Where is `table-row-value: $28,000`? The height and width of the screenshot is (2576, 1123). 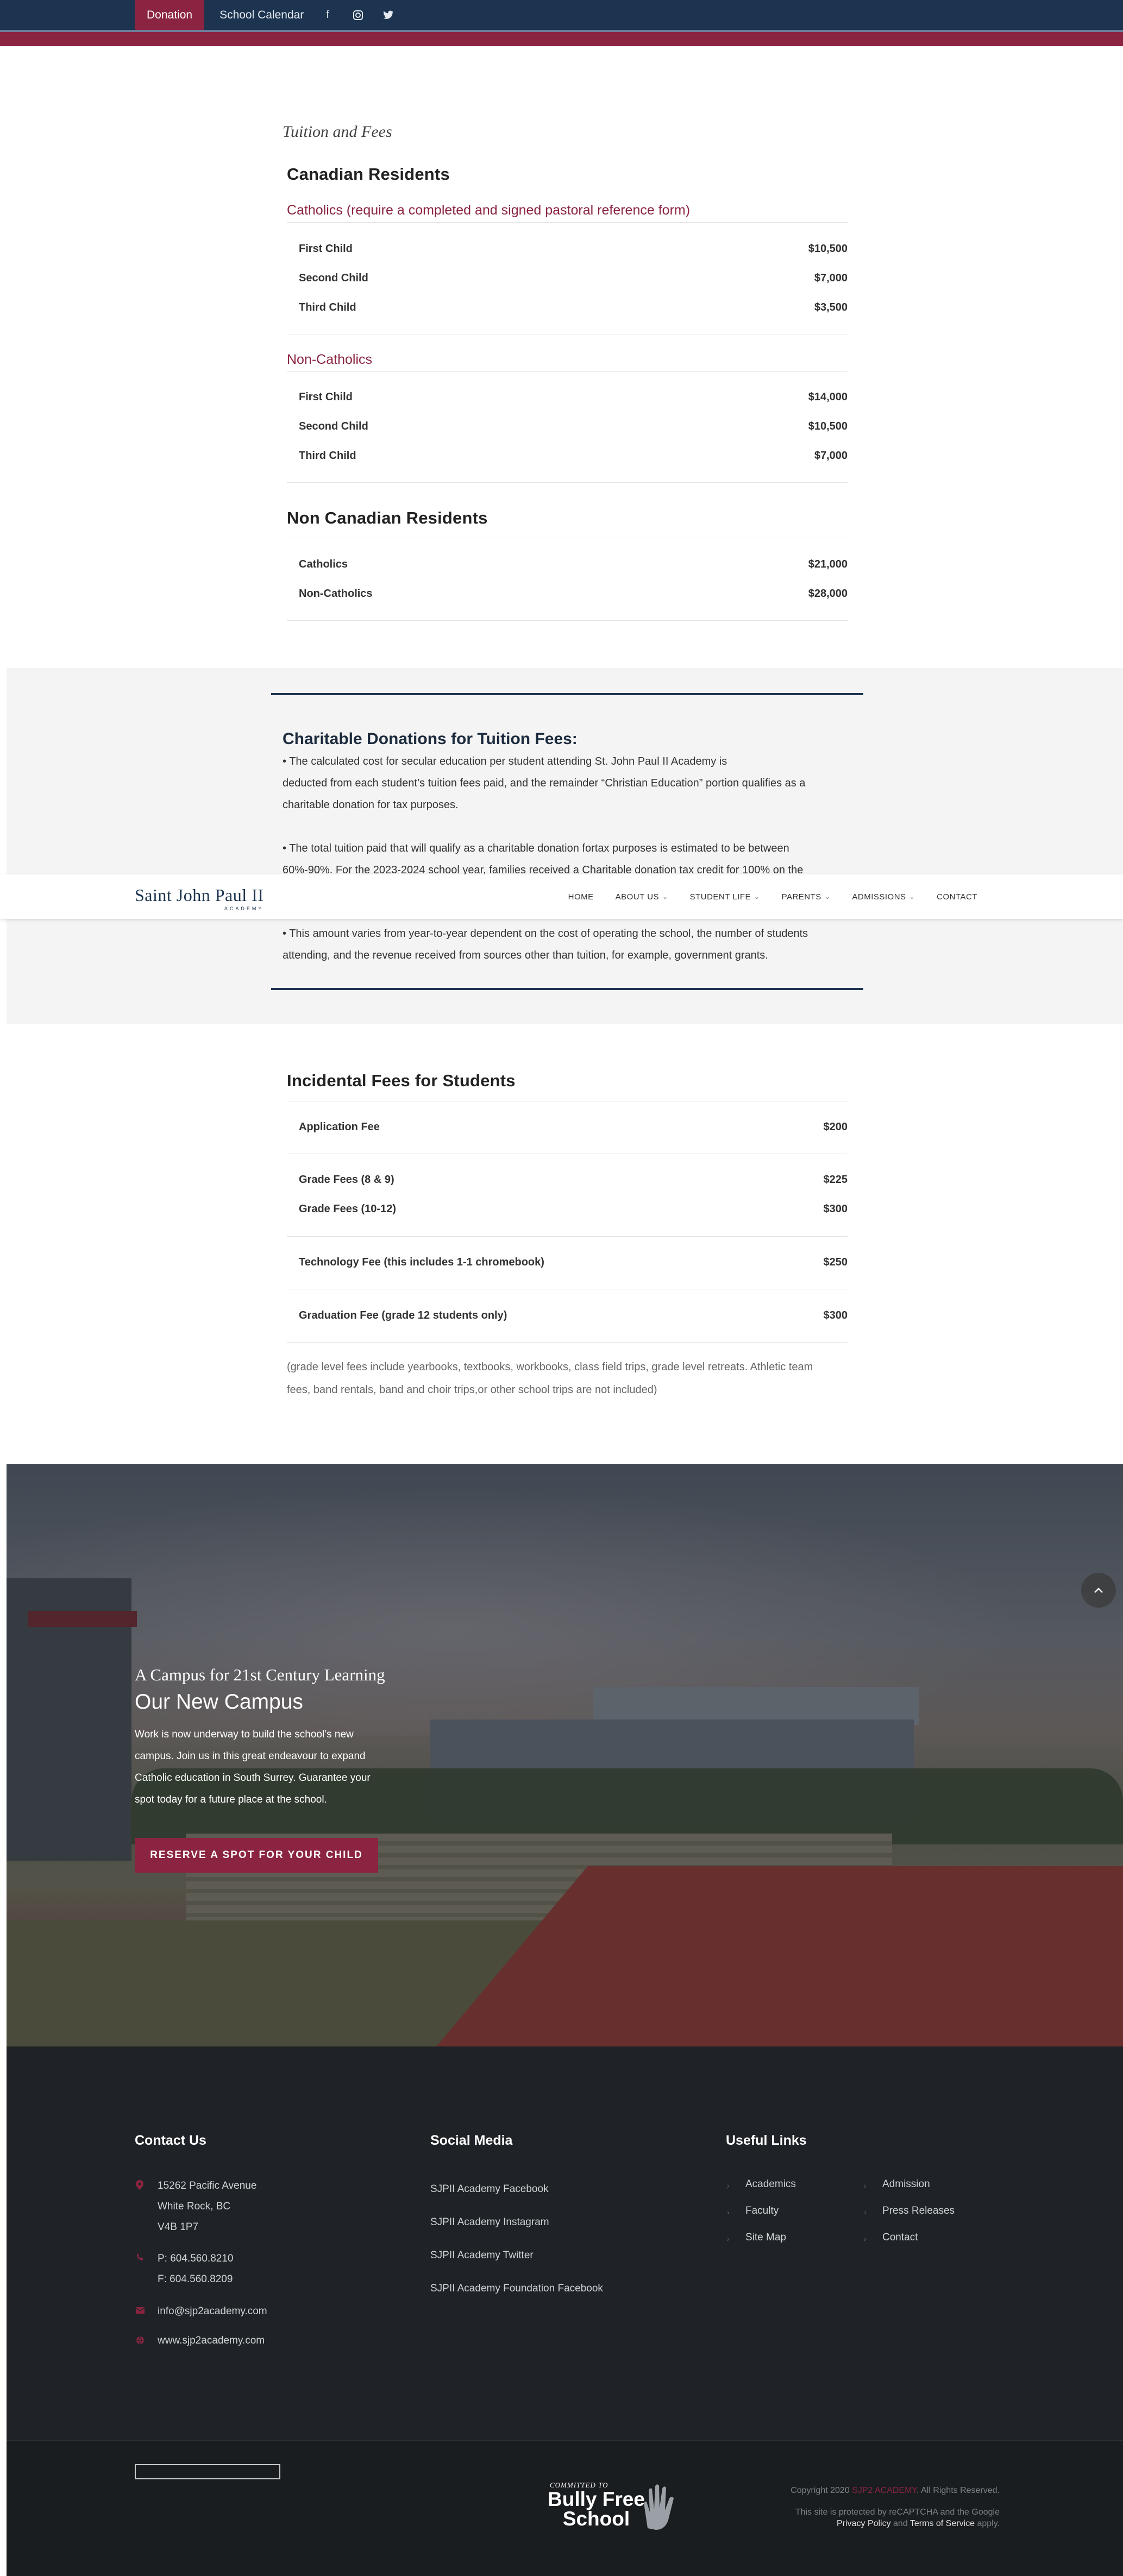 table-row-value: $28,000 is located at coordinates (828, 594).